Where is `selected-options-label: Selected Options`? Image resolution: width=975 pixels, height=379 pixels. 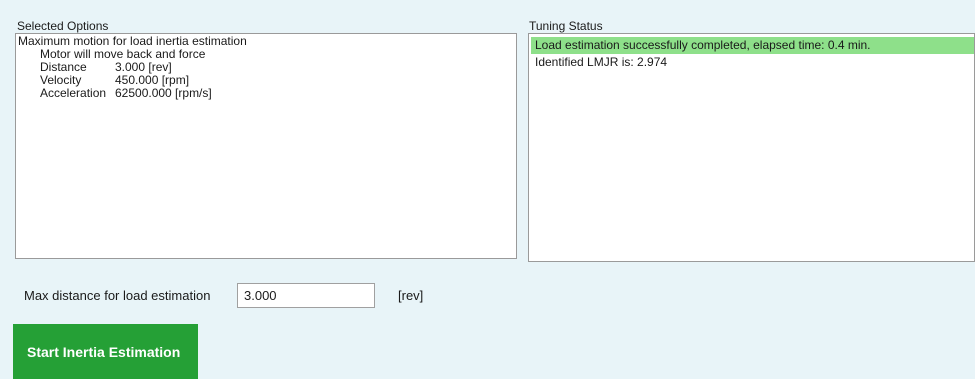
selected-options-label: Selected Options is located at coordinates (63, 26).